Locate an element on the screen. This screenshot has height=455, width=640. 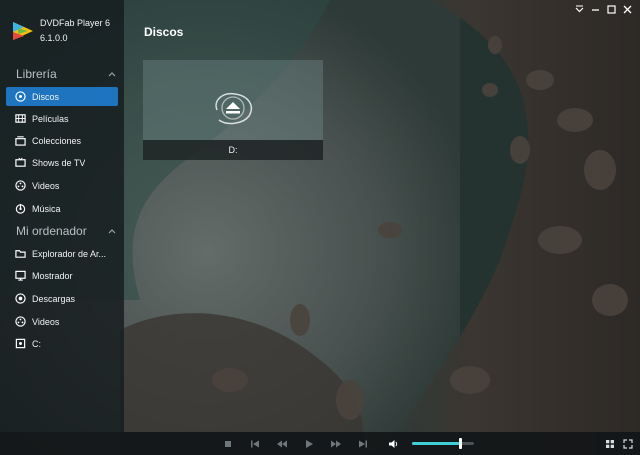
window-controls is located at coordinates (603, 9).